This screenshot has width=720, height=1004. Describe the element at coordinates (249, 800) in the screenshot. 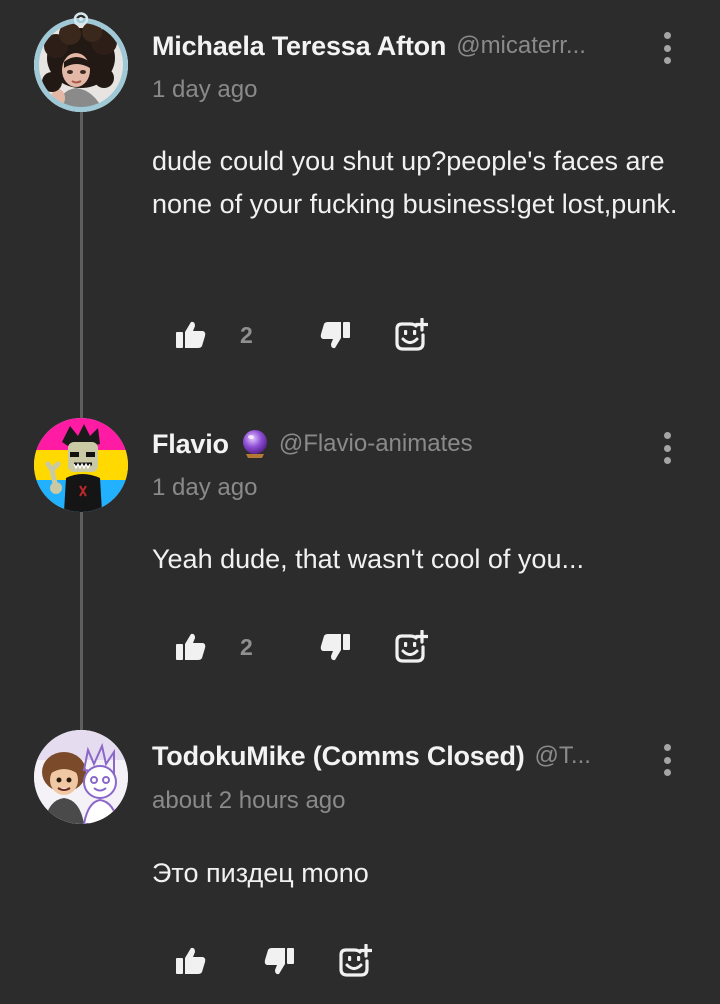

I see `timestamp: about 2 hours ago` at that location.